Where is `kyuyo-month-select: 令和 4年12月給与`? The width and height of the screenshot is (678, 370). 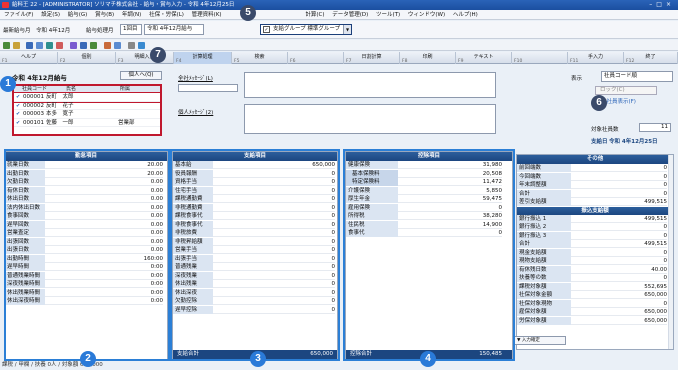 kyuyo-month-select: 令和 4年12月給与 is located at coordinates (174, 29).